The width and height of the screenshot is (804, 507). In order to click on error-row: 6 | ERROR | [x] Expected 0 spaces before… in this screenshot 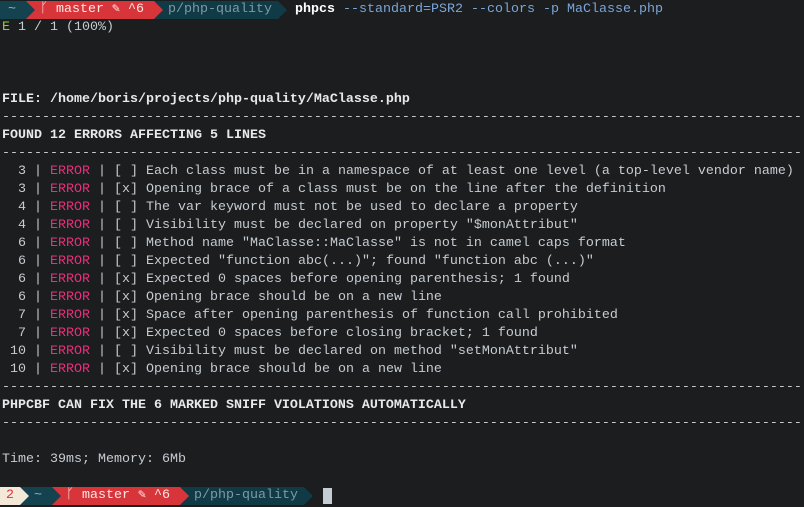, I will do `click(294, 279)`.